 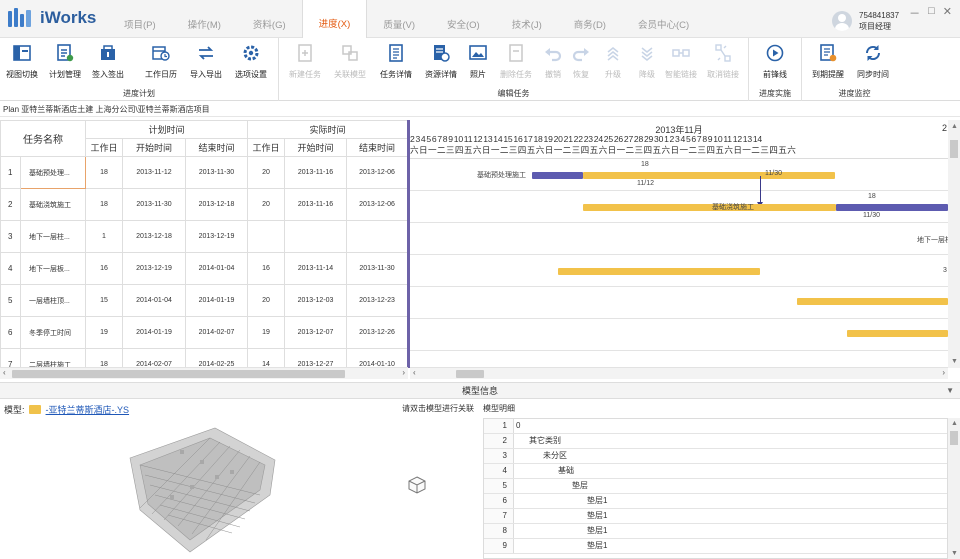 I want to click on menu-operation: 操作(M), so click(x=204, y=19).